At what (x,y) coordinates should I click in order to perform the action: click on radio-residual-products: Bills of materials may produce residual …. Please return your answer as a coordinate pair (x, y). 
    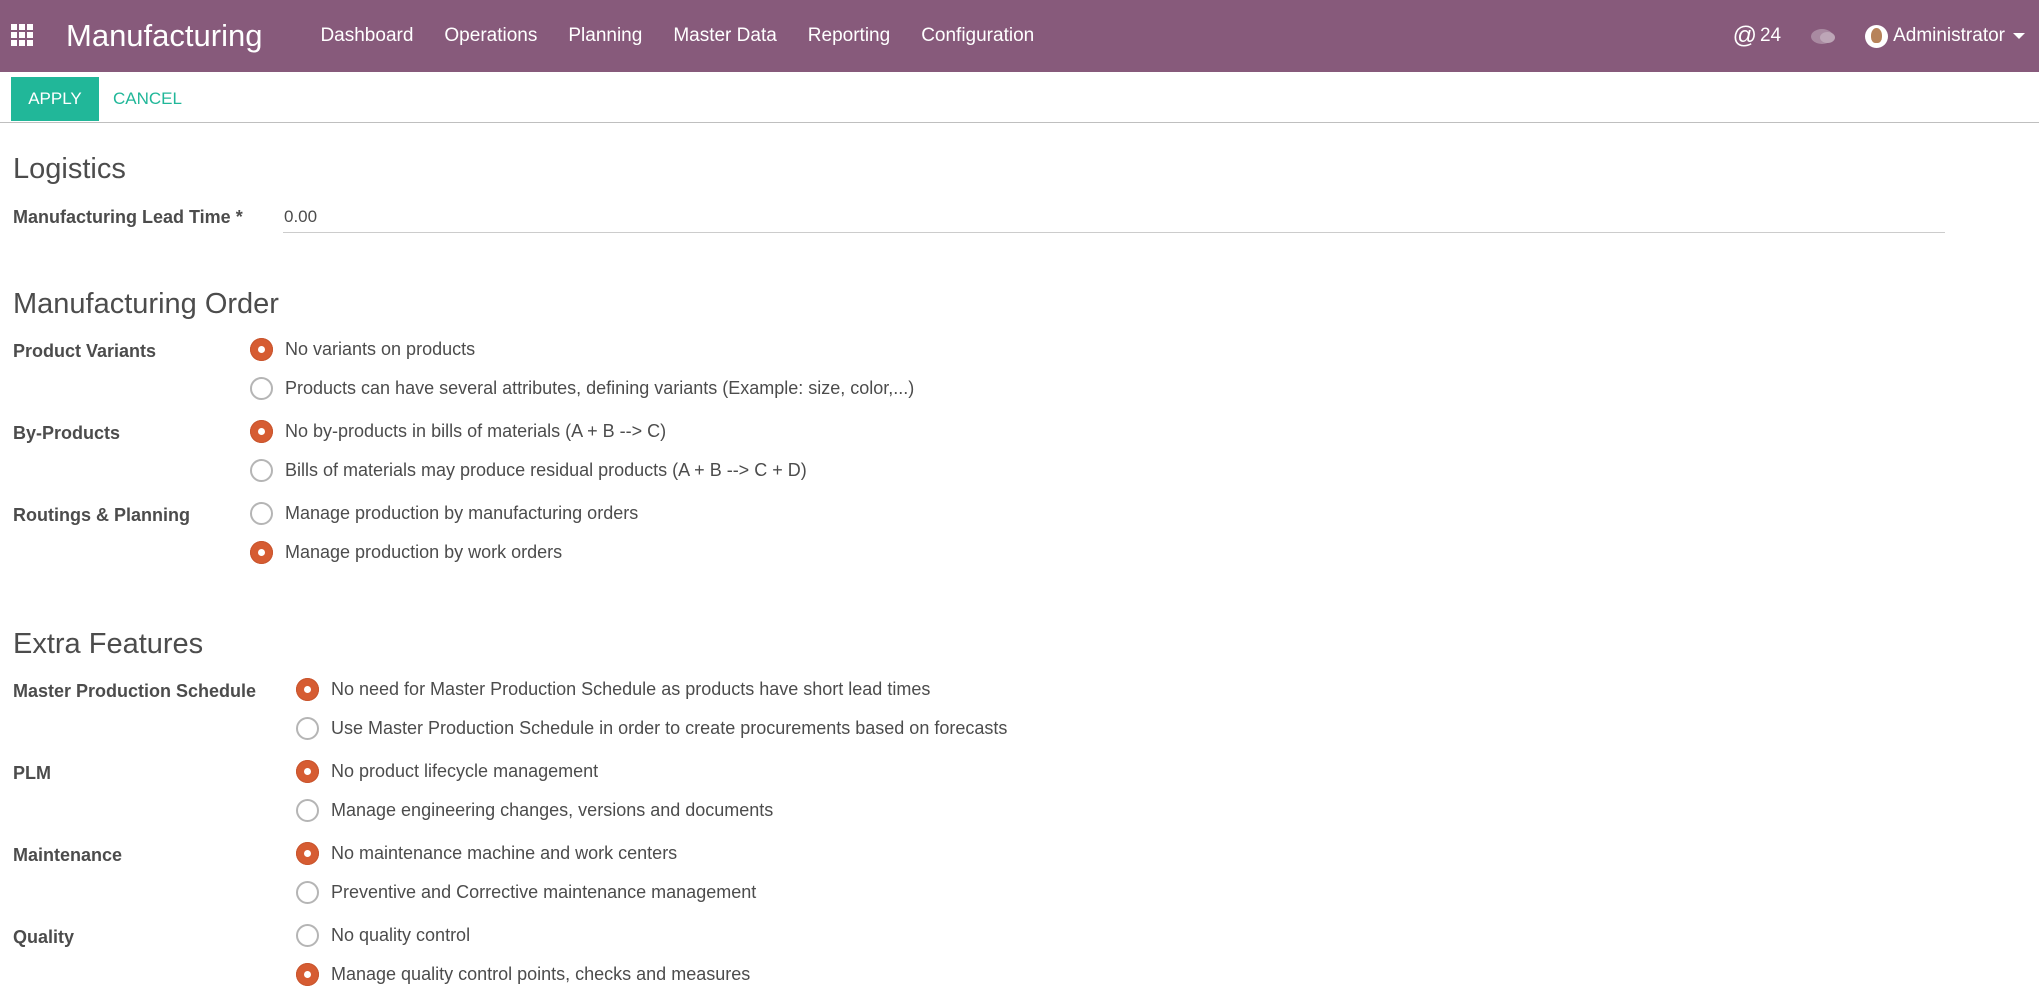
    Looking at the image, I should click on (528, 470).